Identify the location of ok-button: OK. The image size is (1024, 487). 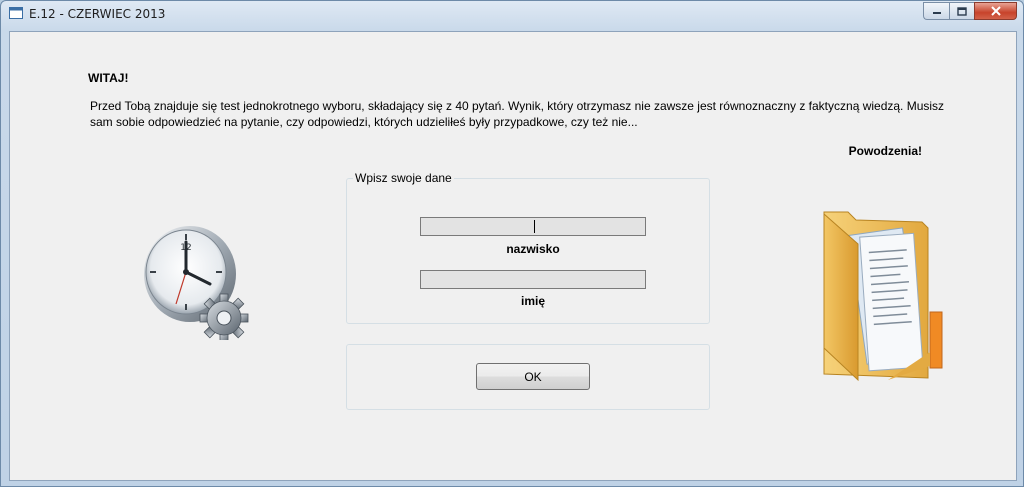
(533, 376).